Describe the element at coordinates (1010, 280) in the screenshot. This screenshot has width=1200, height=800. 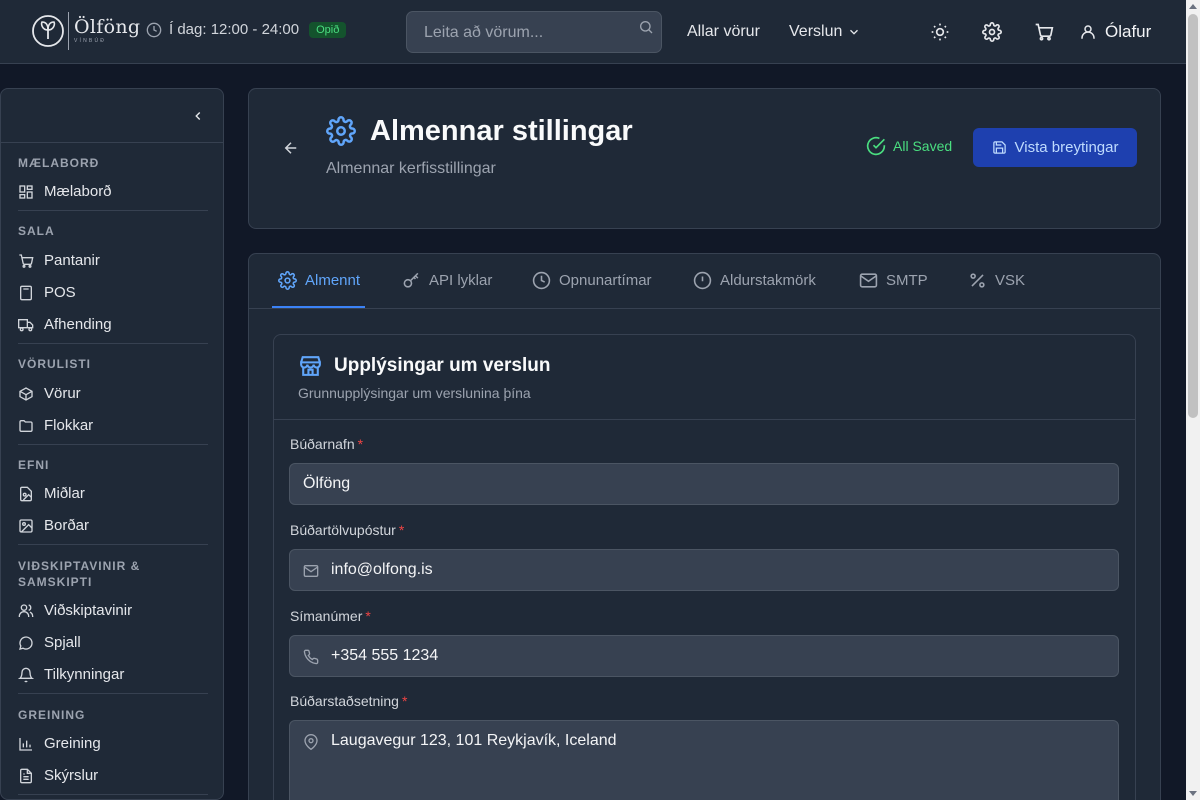
I see `tab-label: VSK` at that location.